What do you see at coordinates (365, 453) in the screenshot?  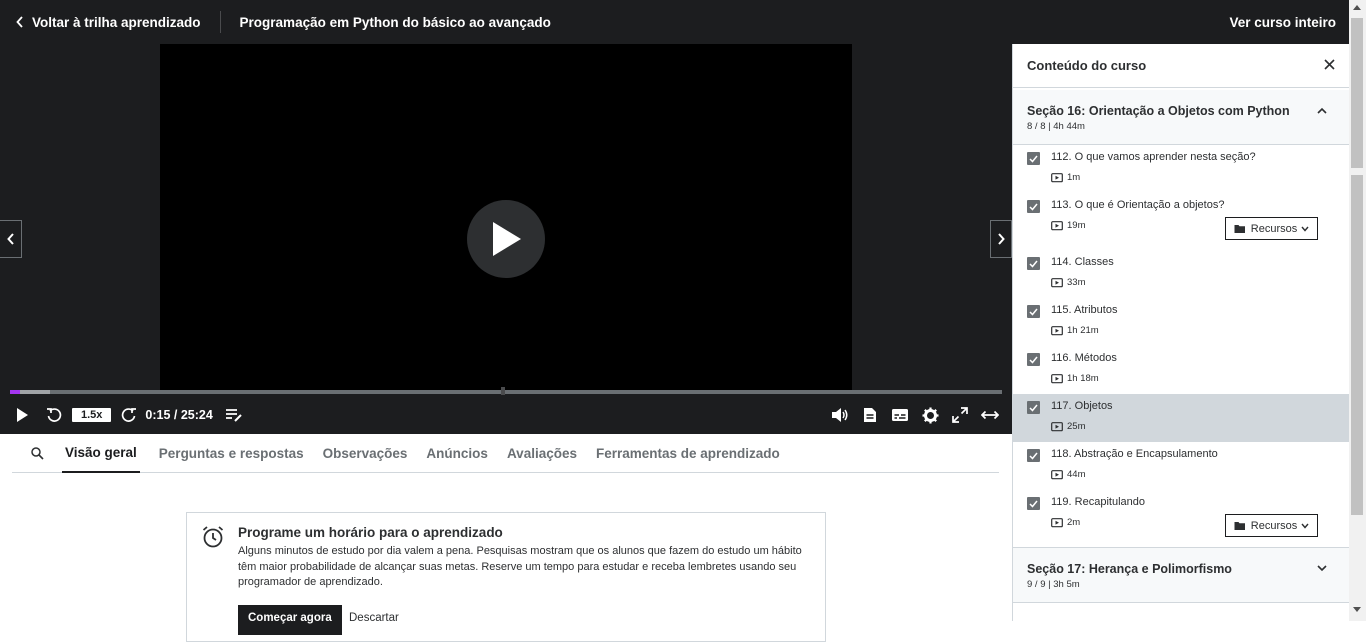 I see `tab-notes: Observações` at bounding box center [365, 453].